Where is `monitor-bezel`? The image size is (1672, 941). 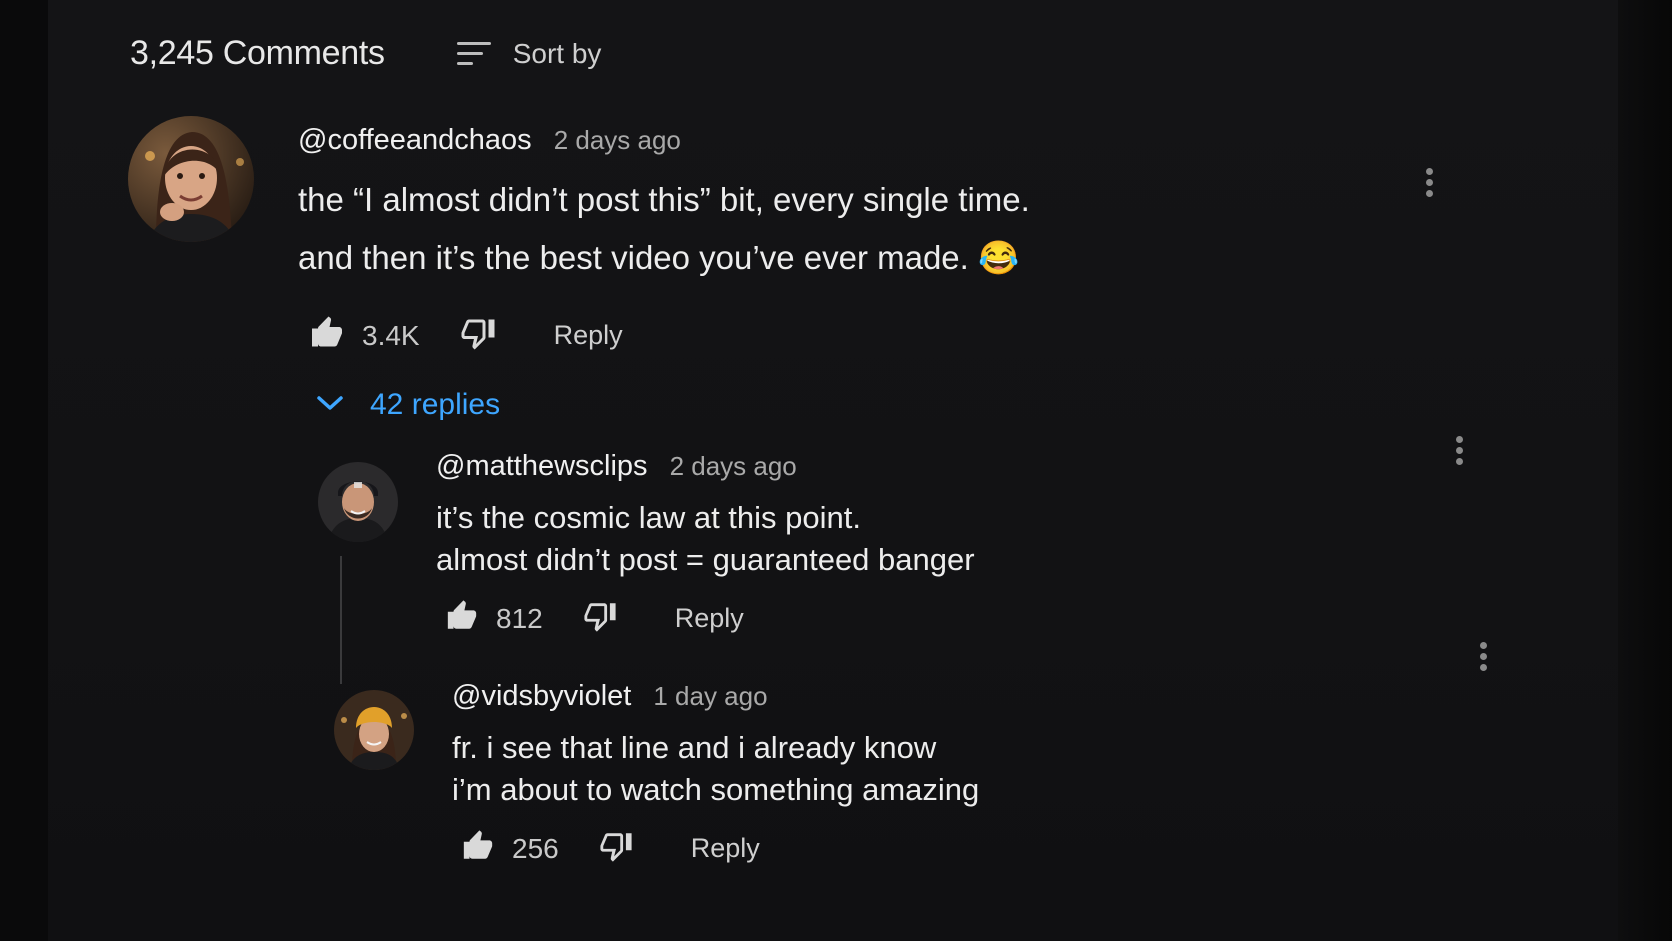 monitor-bezel is located at coordinates (1645, 470).